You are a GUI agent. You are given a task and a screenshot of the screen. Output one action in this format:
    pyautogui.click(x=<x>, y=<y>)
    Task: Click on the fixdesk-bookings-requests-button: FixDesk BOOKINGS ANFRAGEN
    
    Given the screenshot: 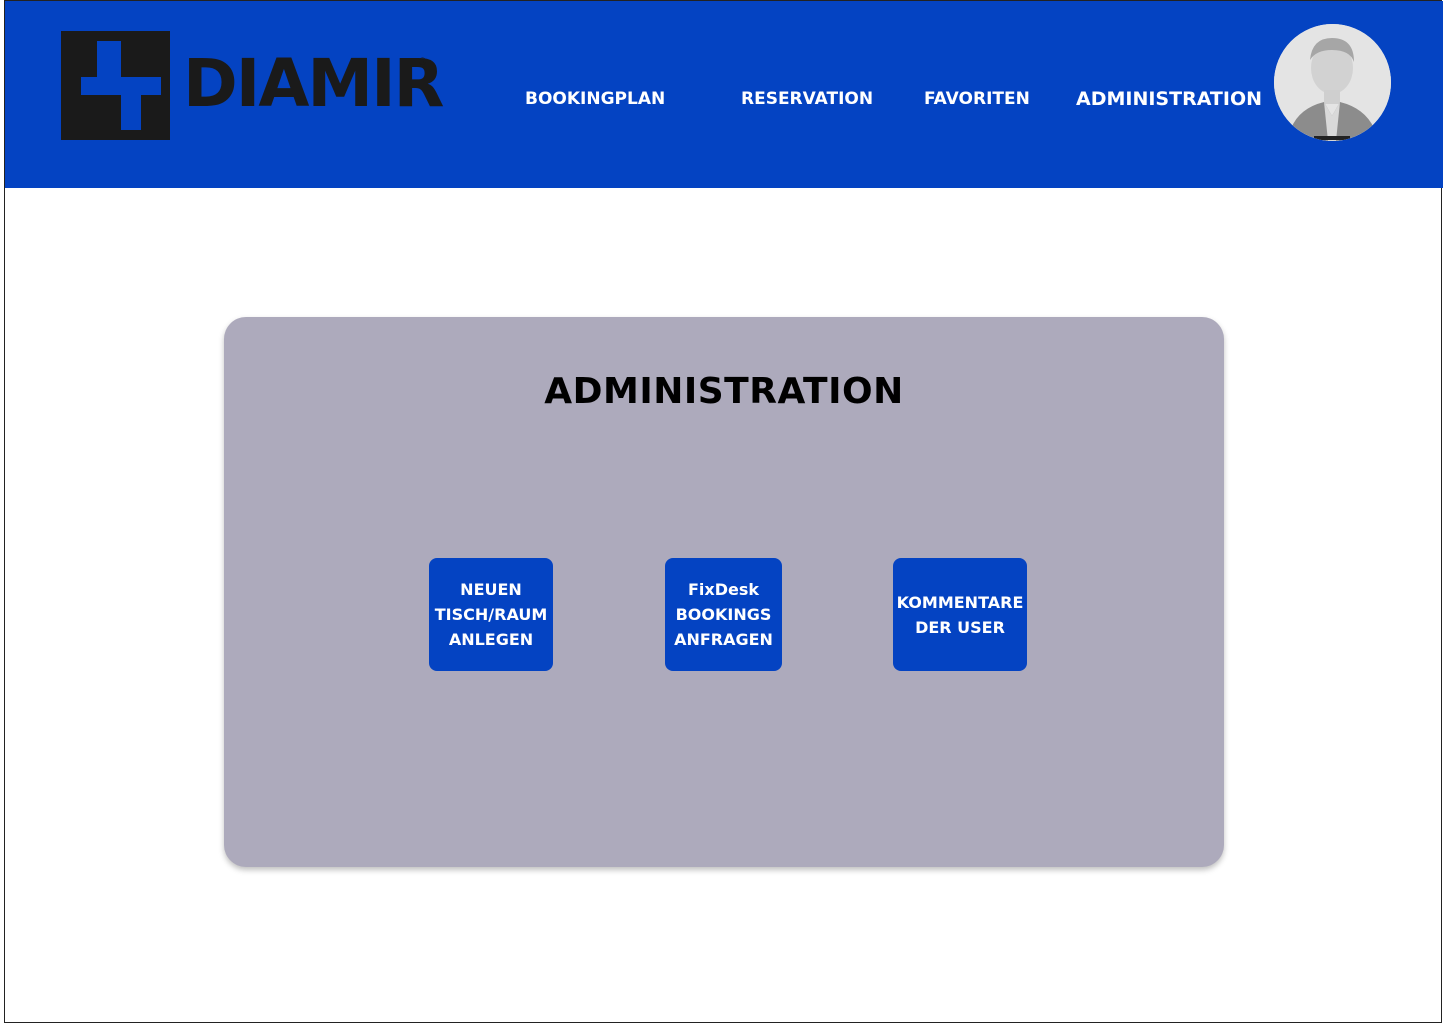 What is the action you would take?
    pyautogui.click(x=723, y=614)
    